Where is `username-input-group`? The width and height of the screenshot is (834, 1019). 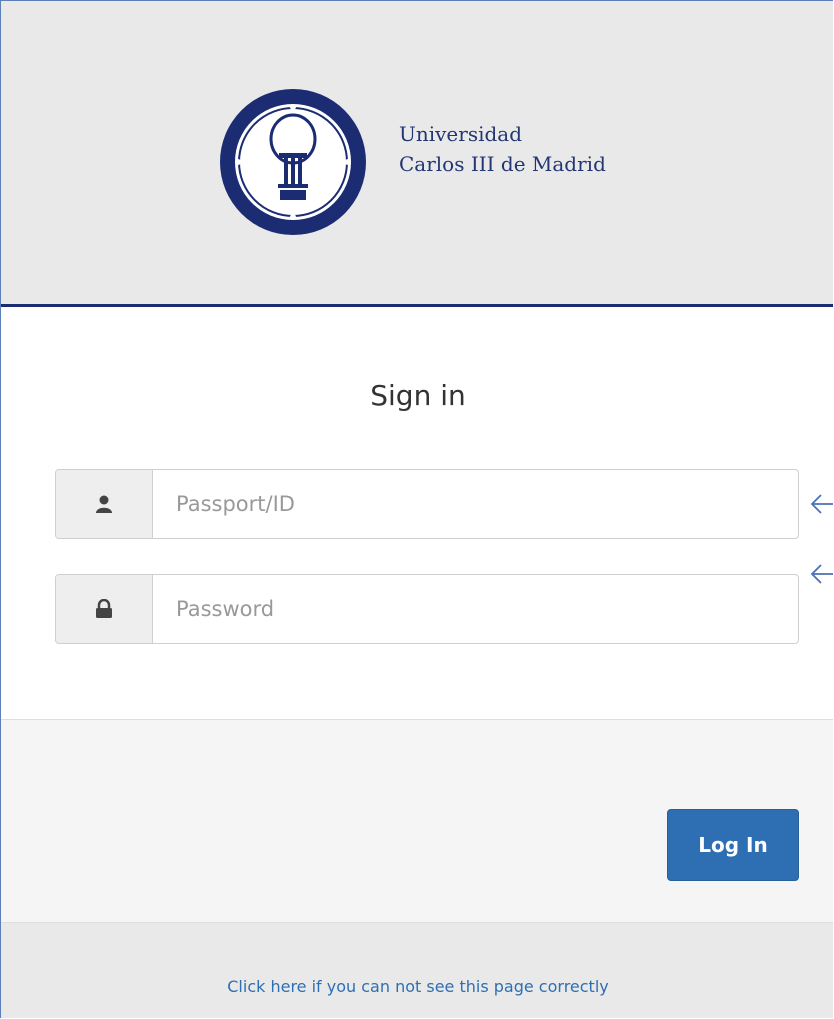
username-input-group is located at coordinates (427, 504).